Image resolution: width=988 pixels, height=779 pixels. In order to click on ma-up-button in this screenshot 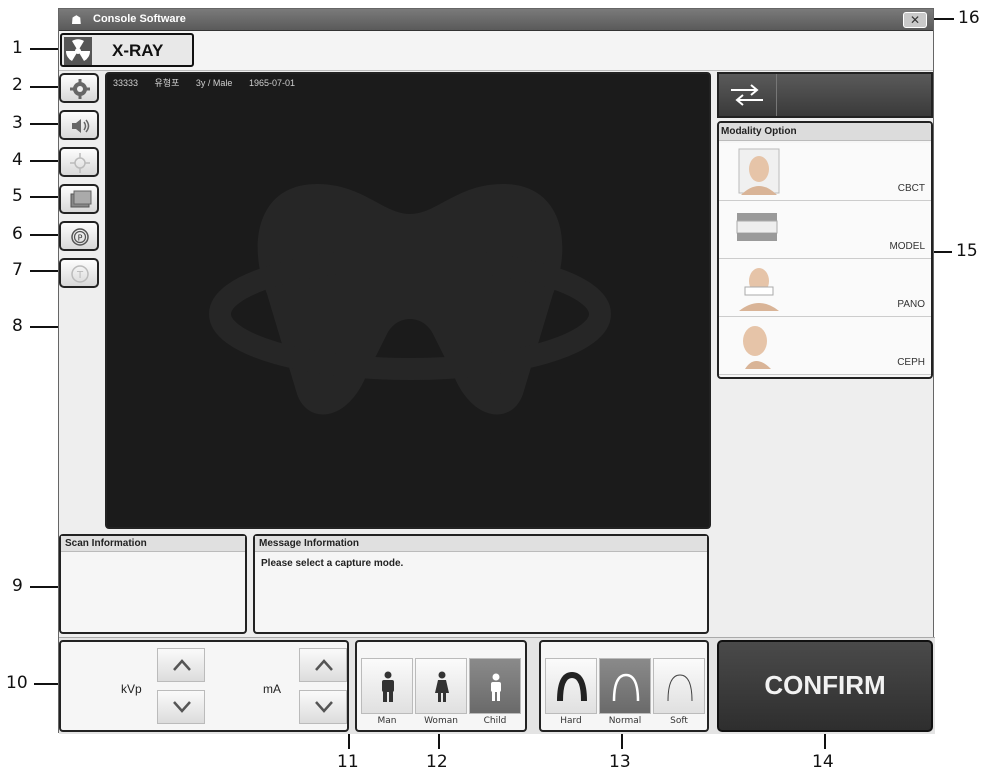, I will do `click(323, 665)`.